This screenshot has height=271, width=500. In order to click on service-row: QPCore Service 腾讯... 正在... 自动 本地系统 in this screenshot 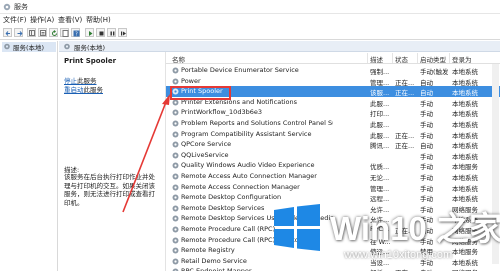, I will do `click(333, 144)`.